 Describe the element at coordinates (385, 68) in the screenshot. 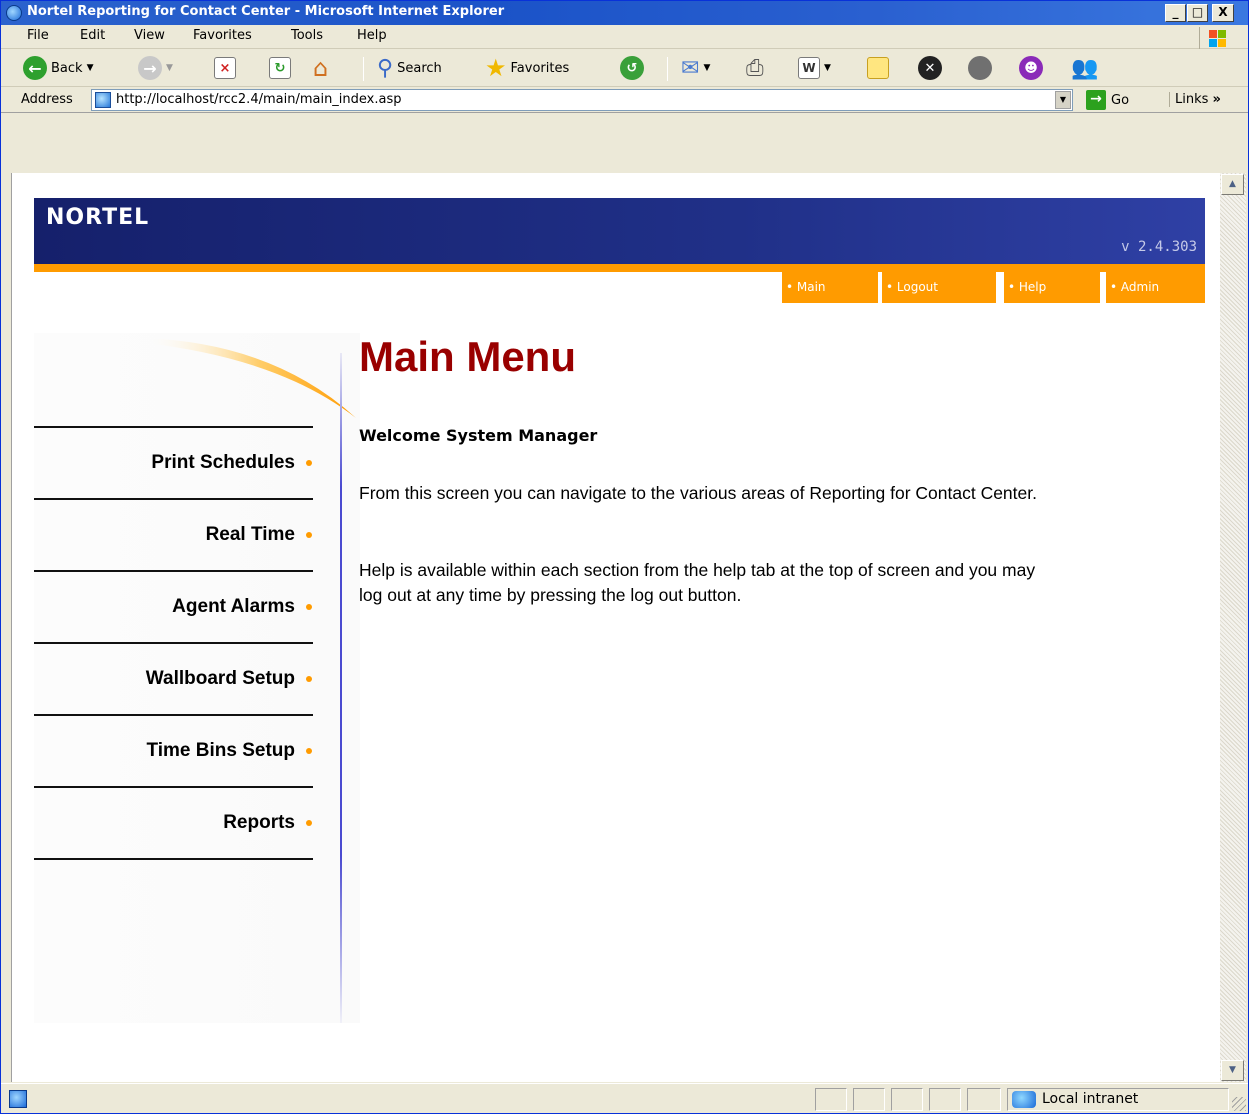

I see `search-icon: ⚲` at that location.